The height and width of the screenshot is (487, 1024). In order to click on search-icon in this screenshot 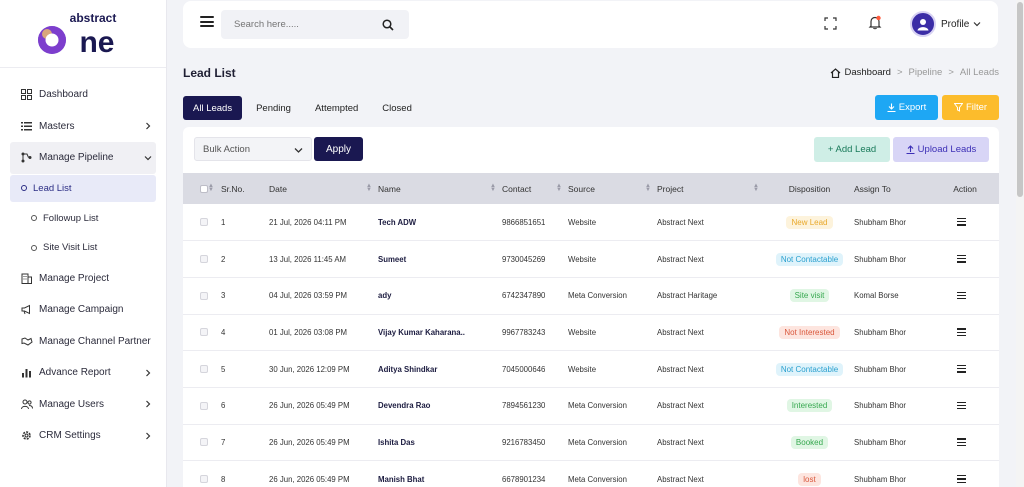, I will do `click(388, 27)`.